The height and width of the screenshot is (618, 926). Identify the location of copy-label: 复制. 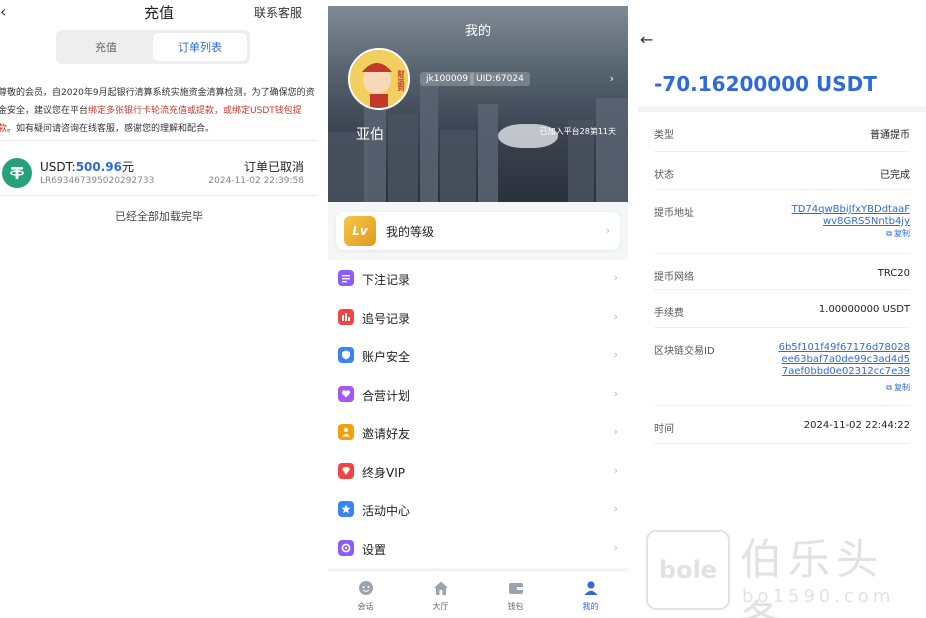
(902, 387).